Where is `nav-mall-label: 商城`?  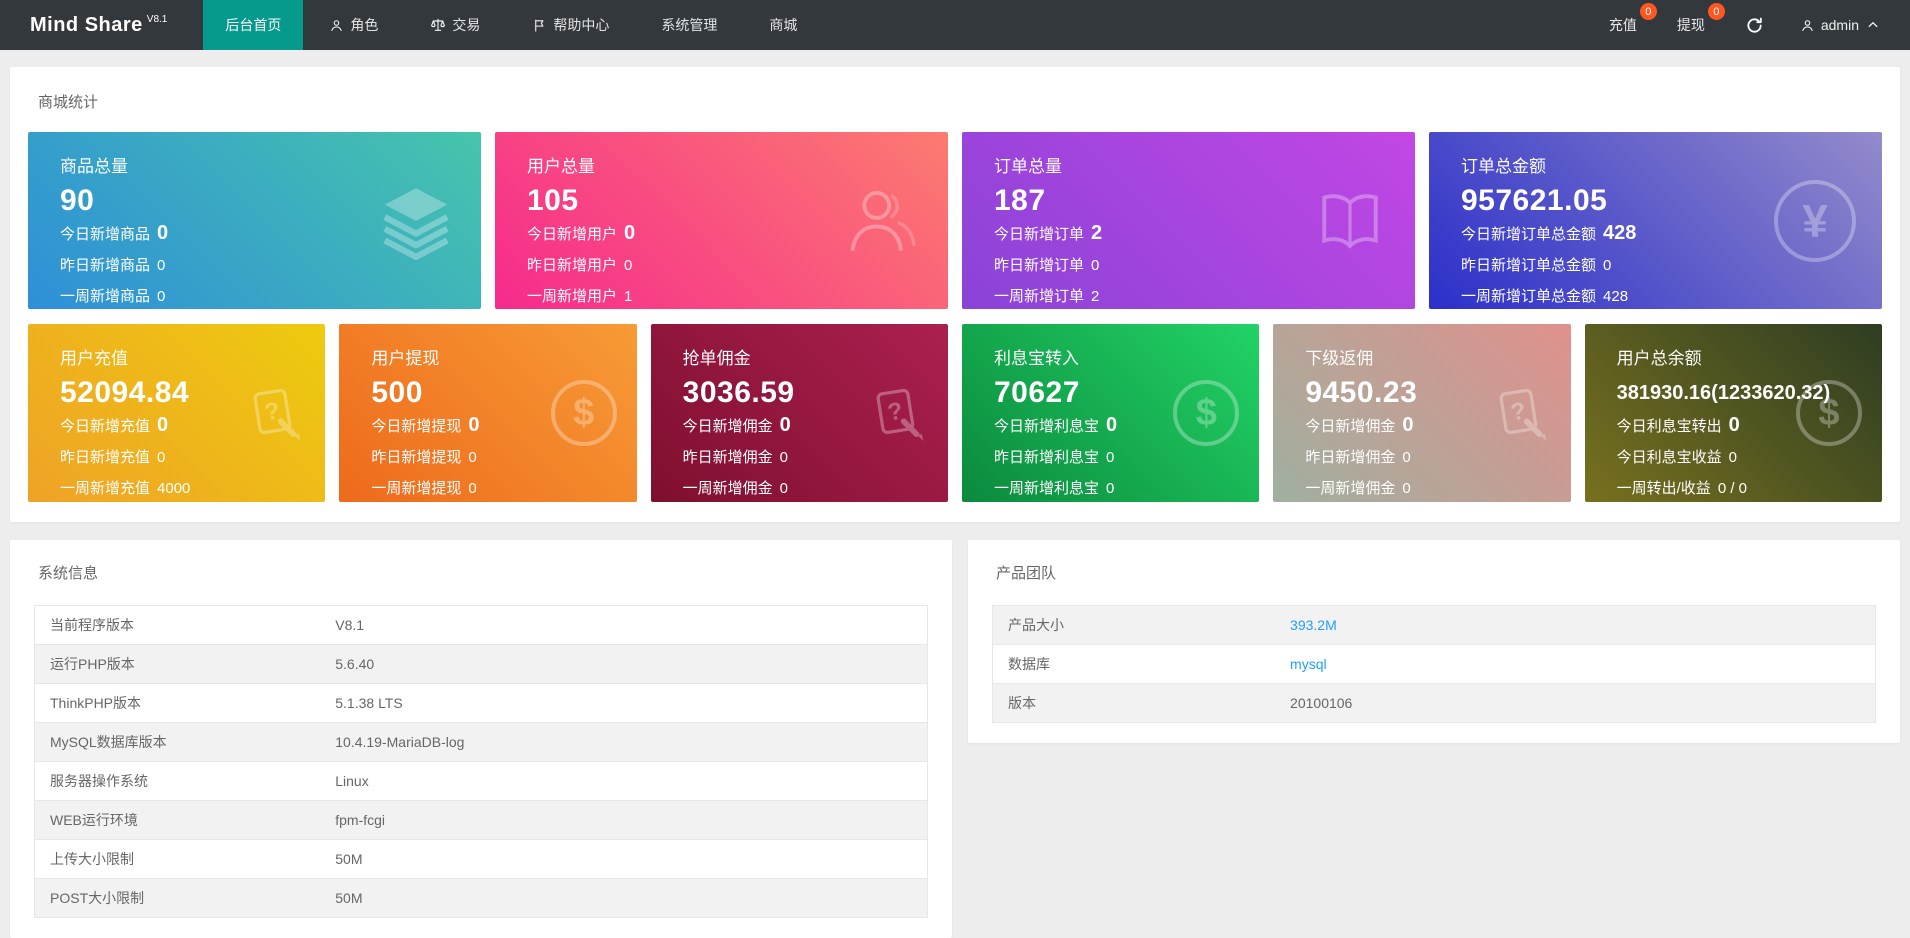
nav-mall-label: 商城 is located at coordinates (783, 25).